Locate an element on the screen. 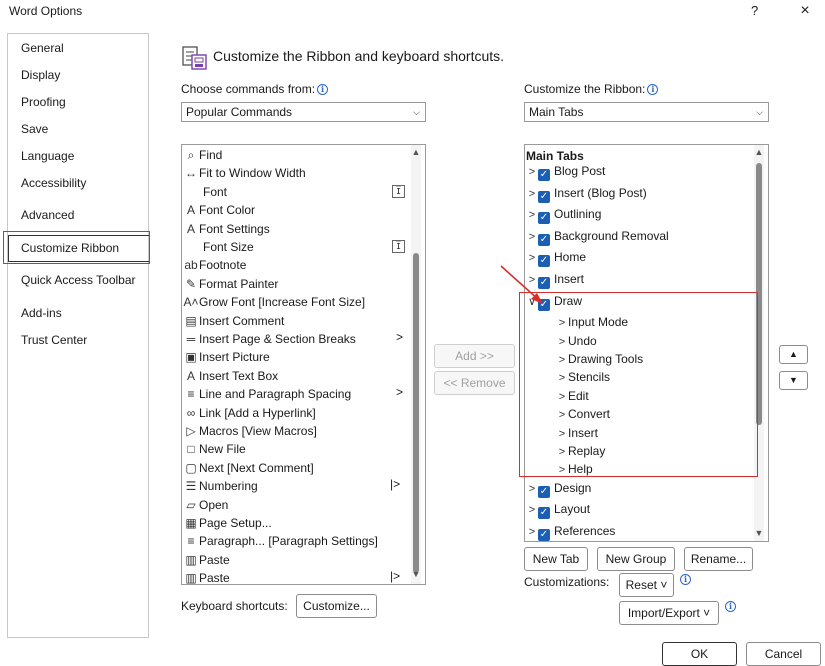  command-item: A Font Color is located at coordinates (219, 210).